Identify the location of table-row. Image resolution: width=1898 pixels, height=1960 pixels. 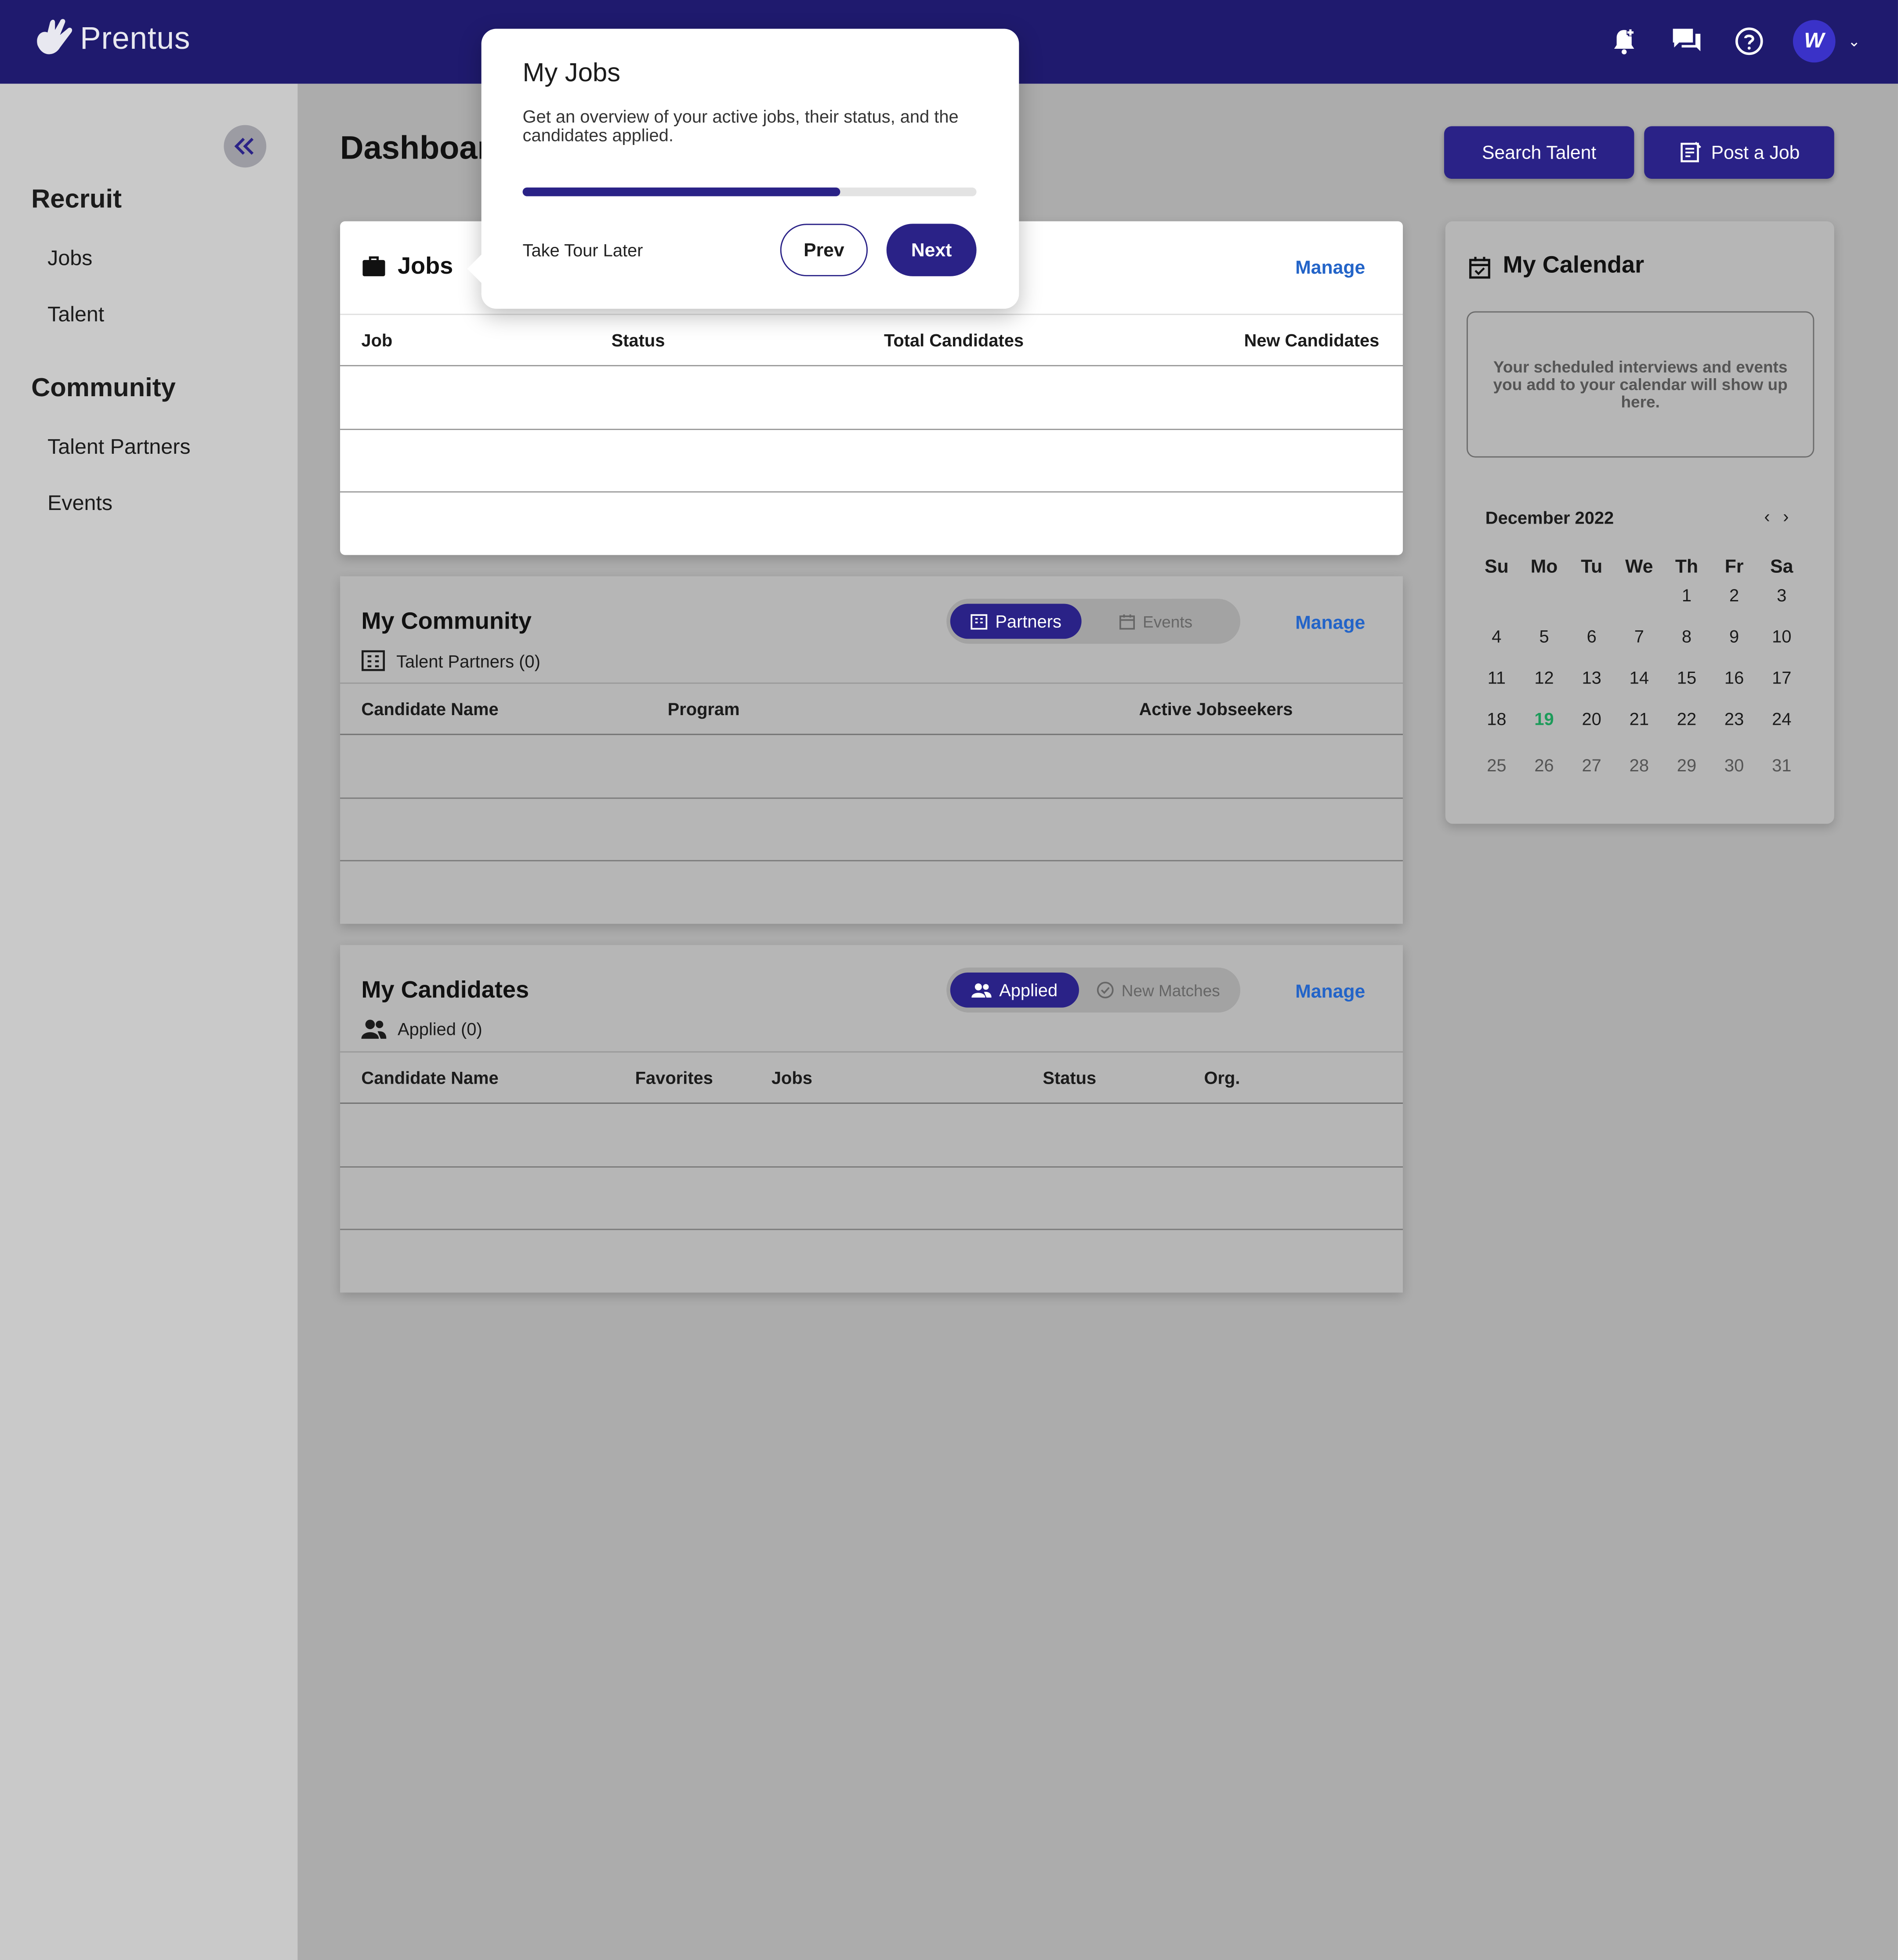
(871, 1167).